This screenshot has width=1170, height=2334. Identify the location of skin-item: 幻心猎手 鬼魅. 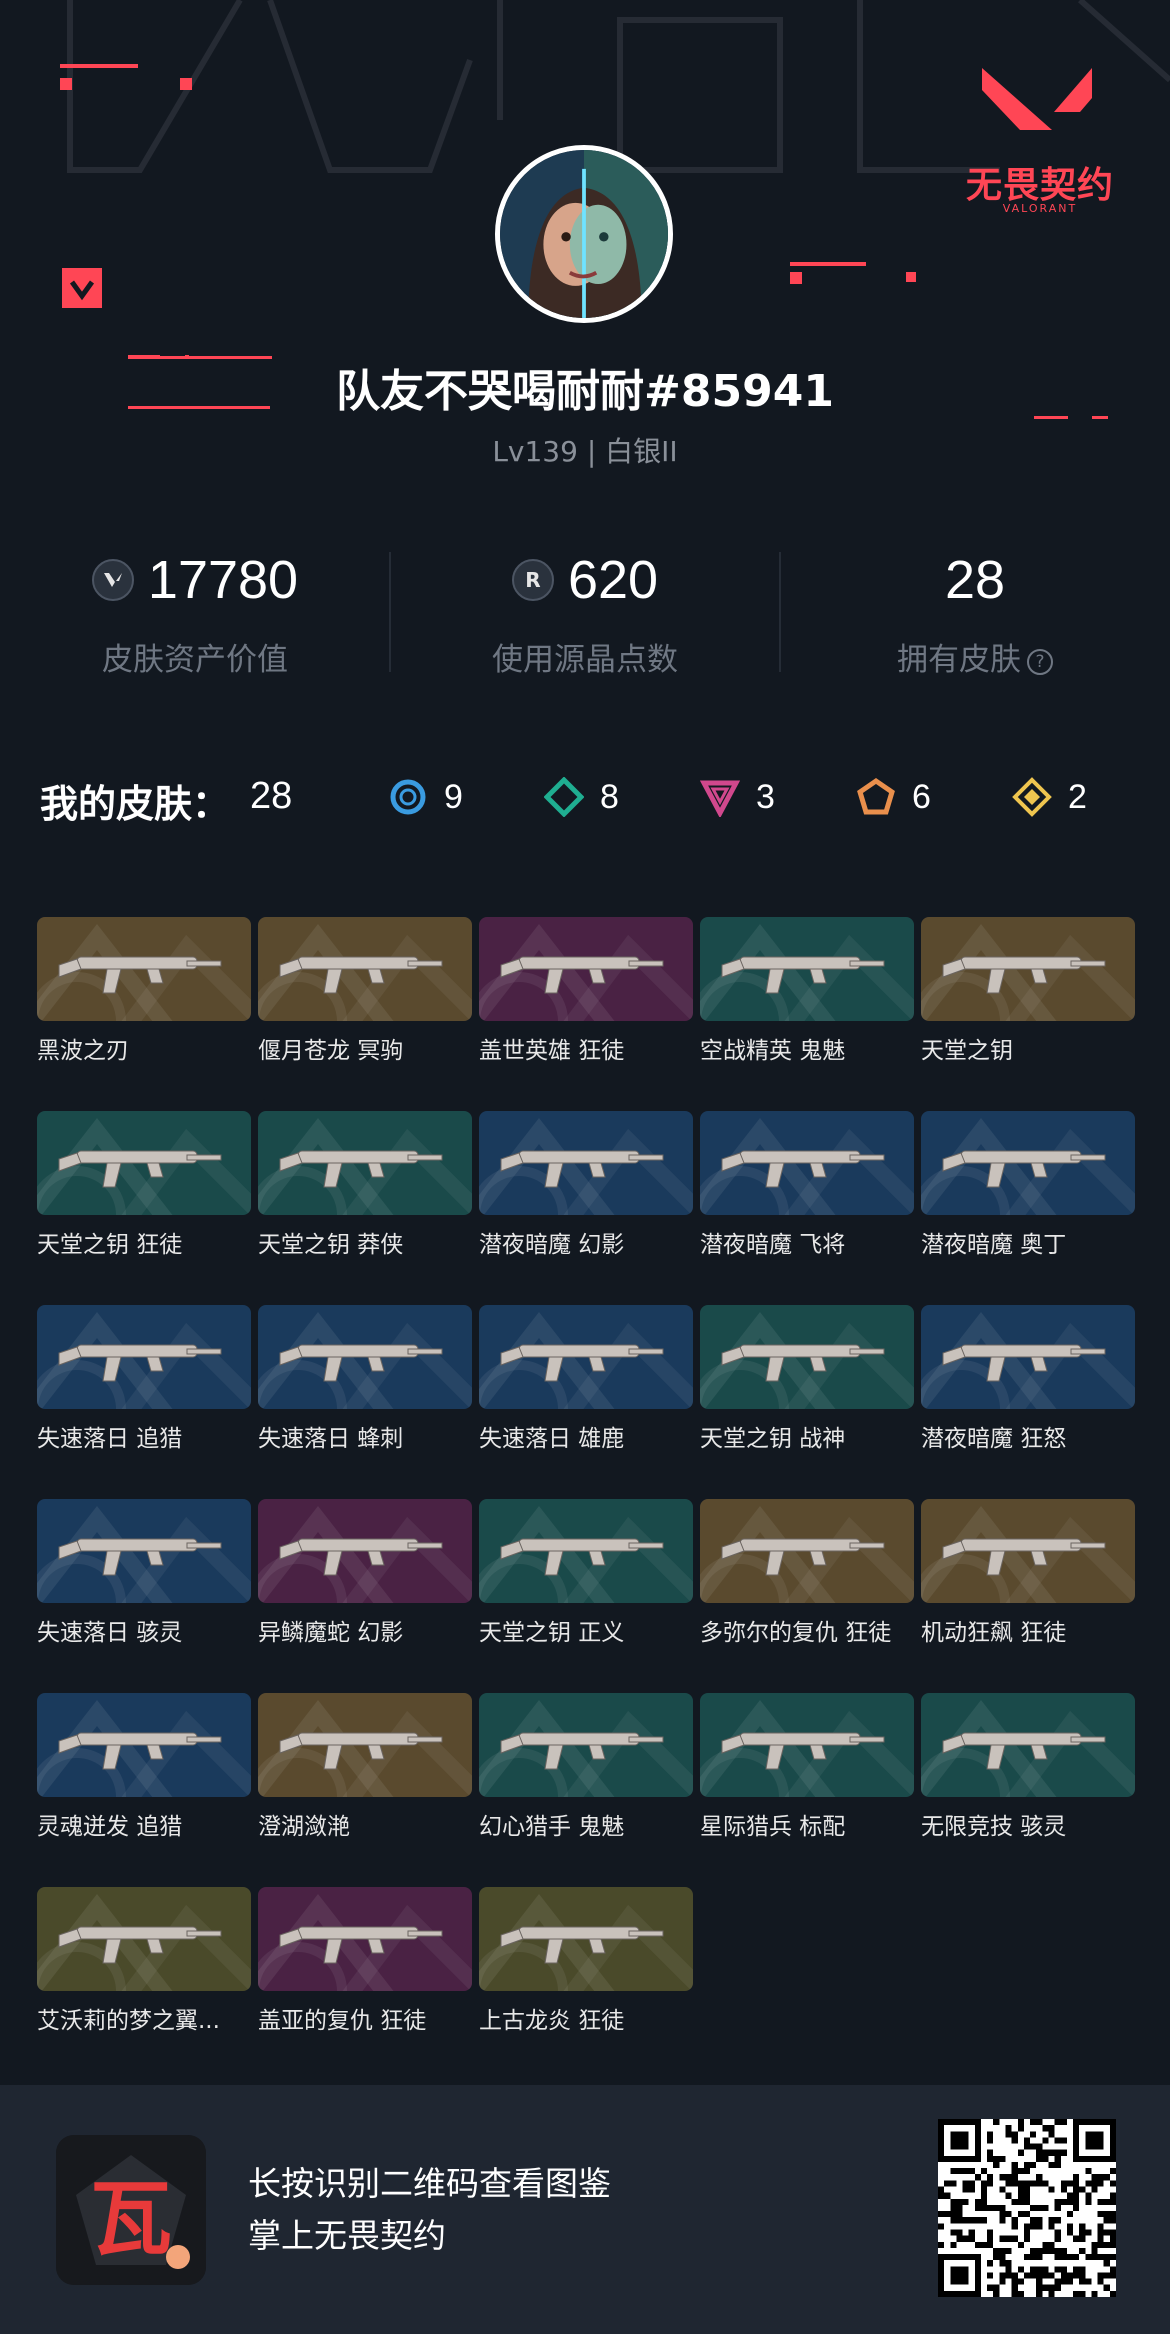
(586, 1766).